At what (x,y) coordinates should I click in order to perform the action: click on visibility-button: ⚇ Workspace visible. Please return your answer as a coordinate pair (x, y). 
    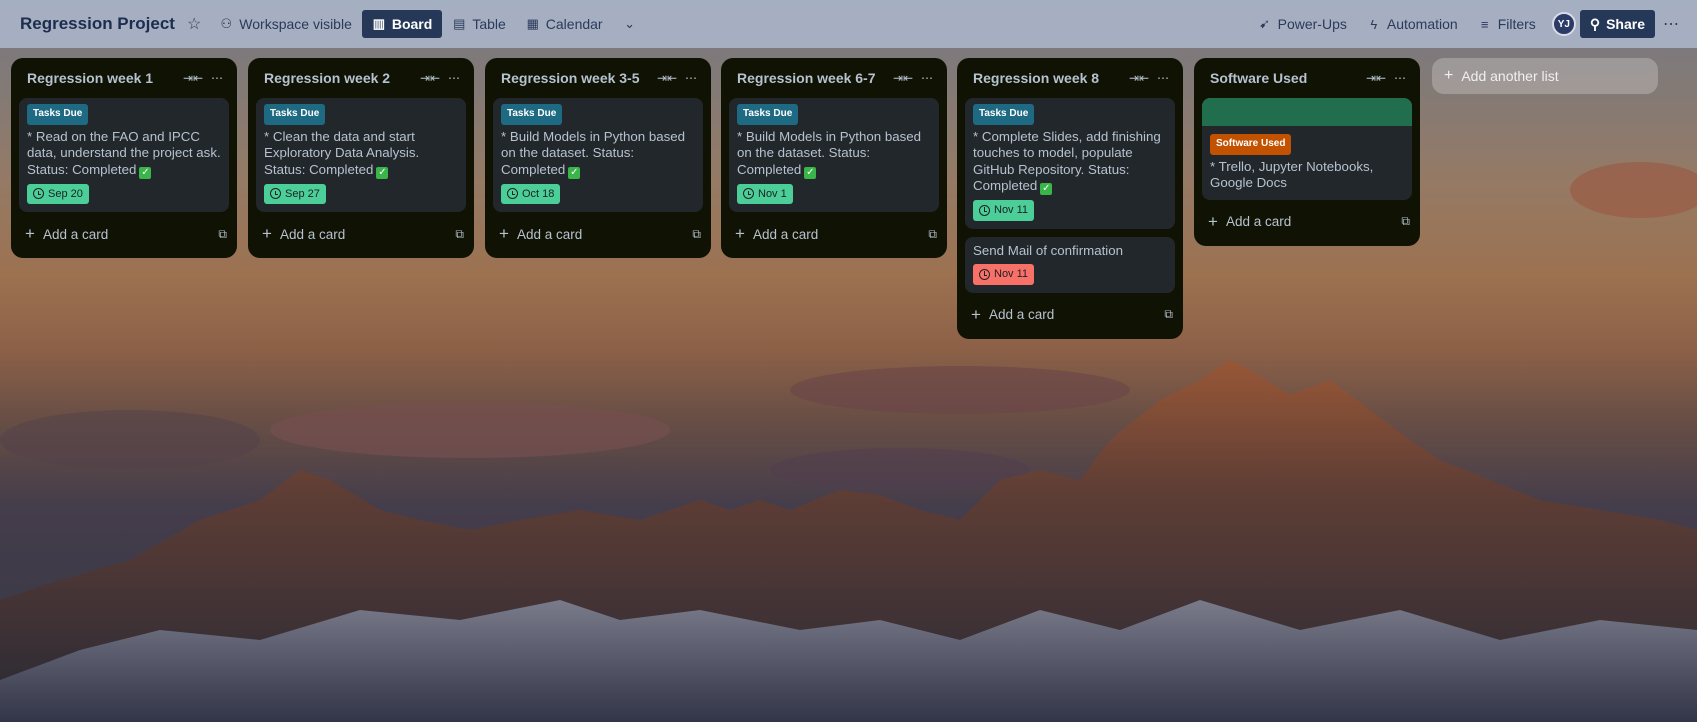
    Looking at the image, I should click on (285, 24).